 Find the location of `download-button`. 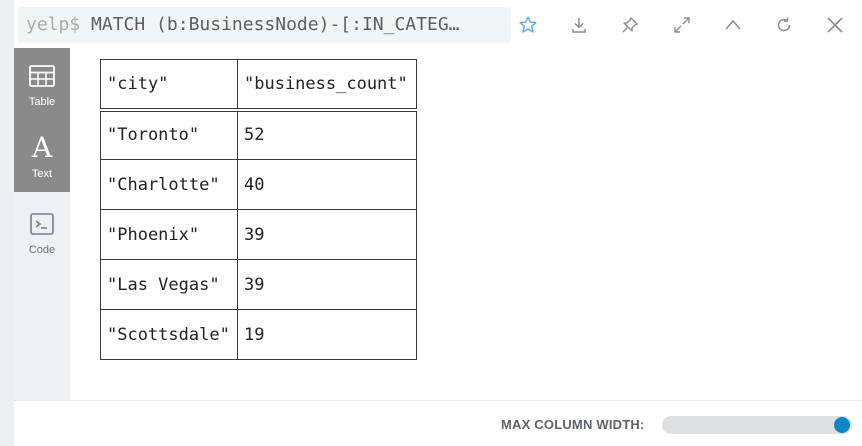

download-button is located at coordinates (579, 25).